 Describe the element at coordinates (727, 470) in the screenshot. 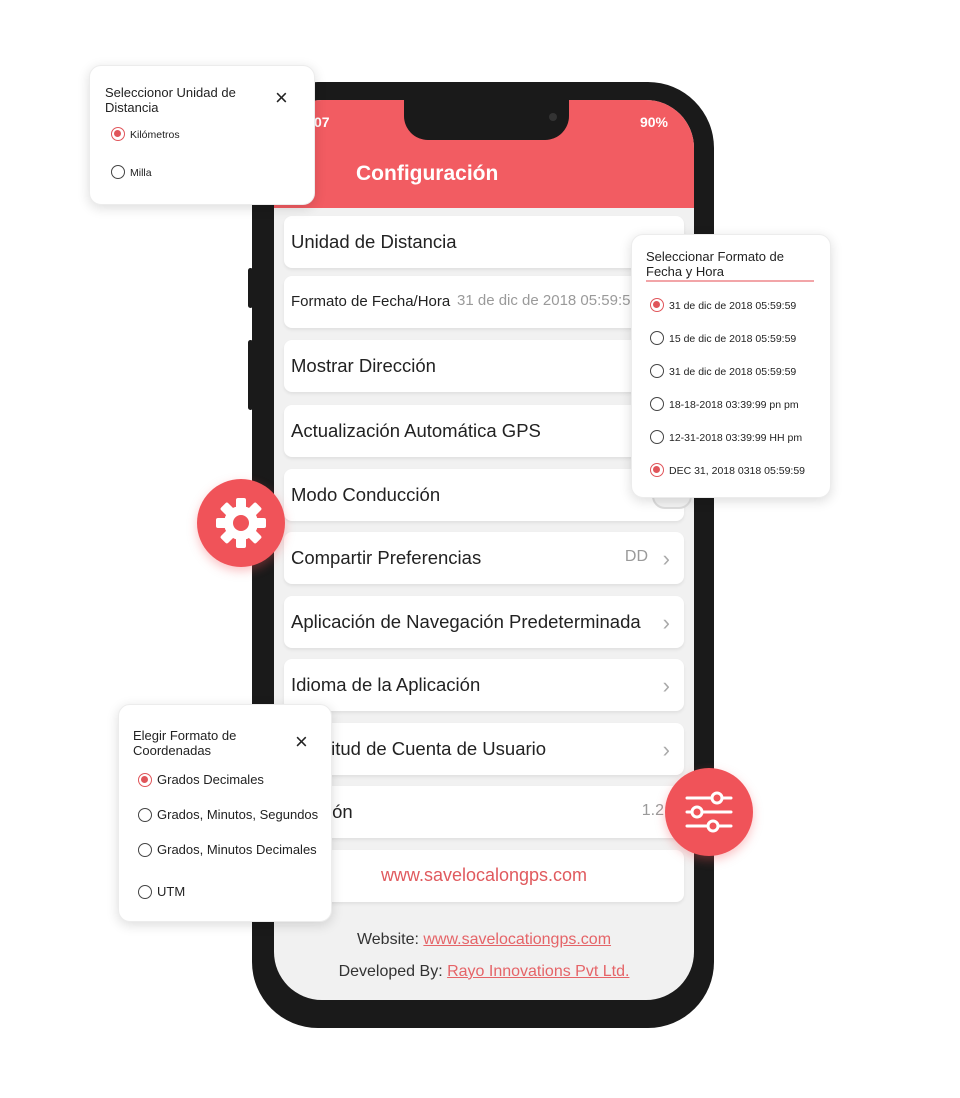

I see `radio-option: DEC 31, 2018 0318 05:59:59` at that location.